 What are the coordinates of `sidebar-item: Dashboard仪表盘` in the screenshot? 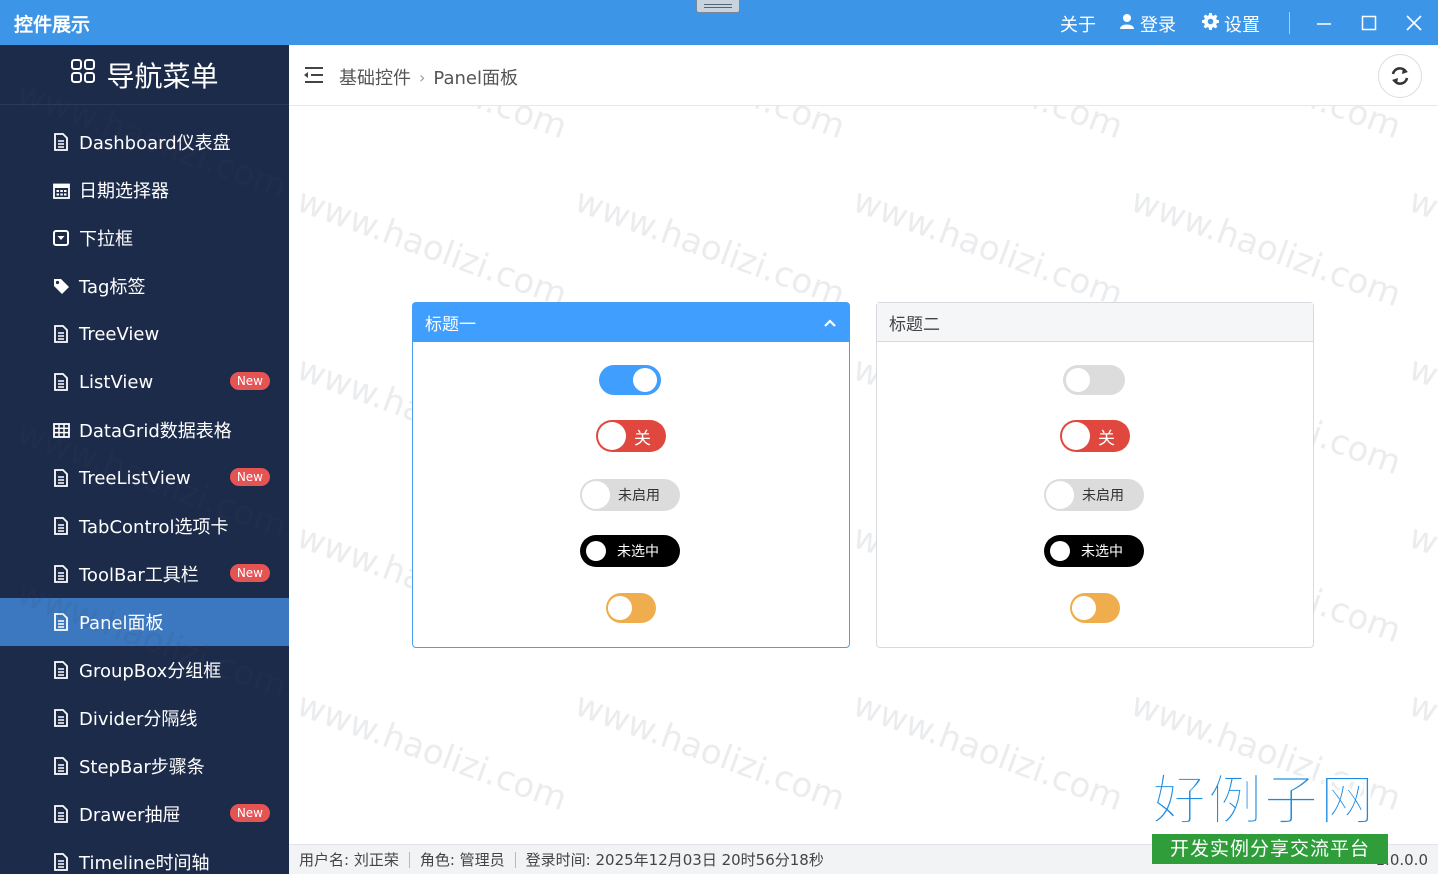 It's located at (144, 142).